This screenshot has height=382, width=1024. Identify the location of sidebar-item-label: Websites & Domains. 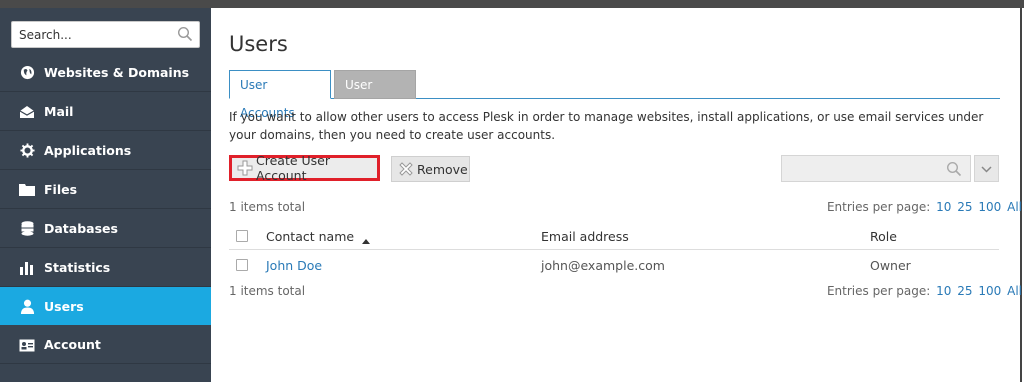
(117, 72).